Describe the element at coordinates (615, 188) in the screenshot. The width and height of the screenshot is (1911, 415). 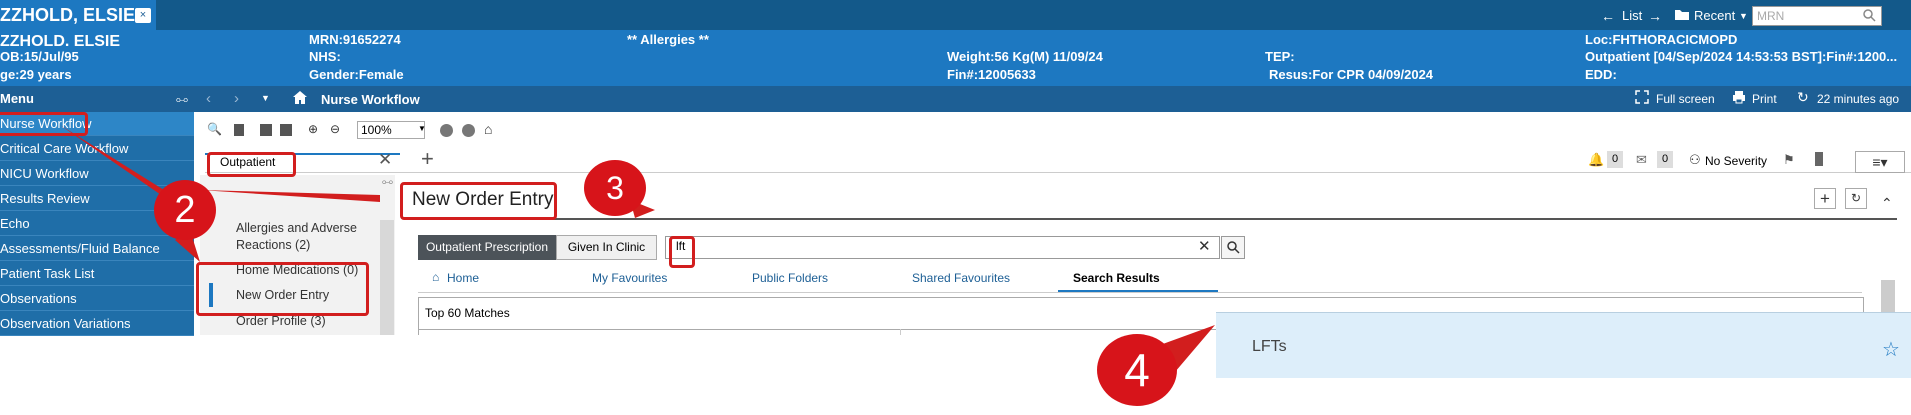
I see `step-badge-3: 3` at that location.